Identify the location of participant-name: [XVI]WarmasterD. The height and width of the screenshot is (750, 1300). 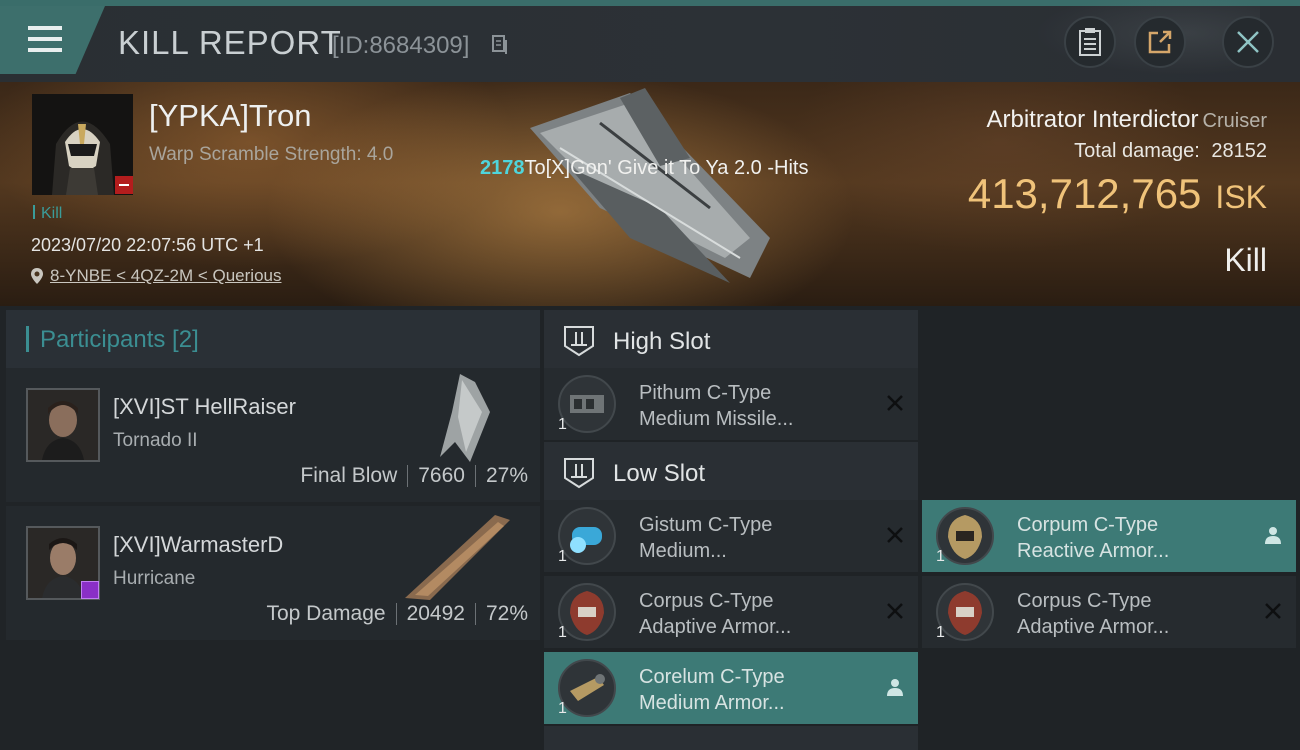
(198, 544).